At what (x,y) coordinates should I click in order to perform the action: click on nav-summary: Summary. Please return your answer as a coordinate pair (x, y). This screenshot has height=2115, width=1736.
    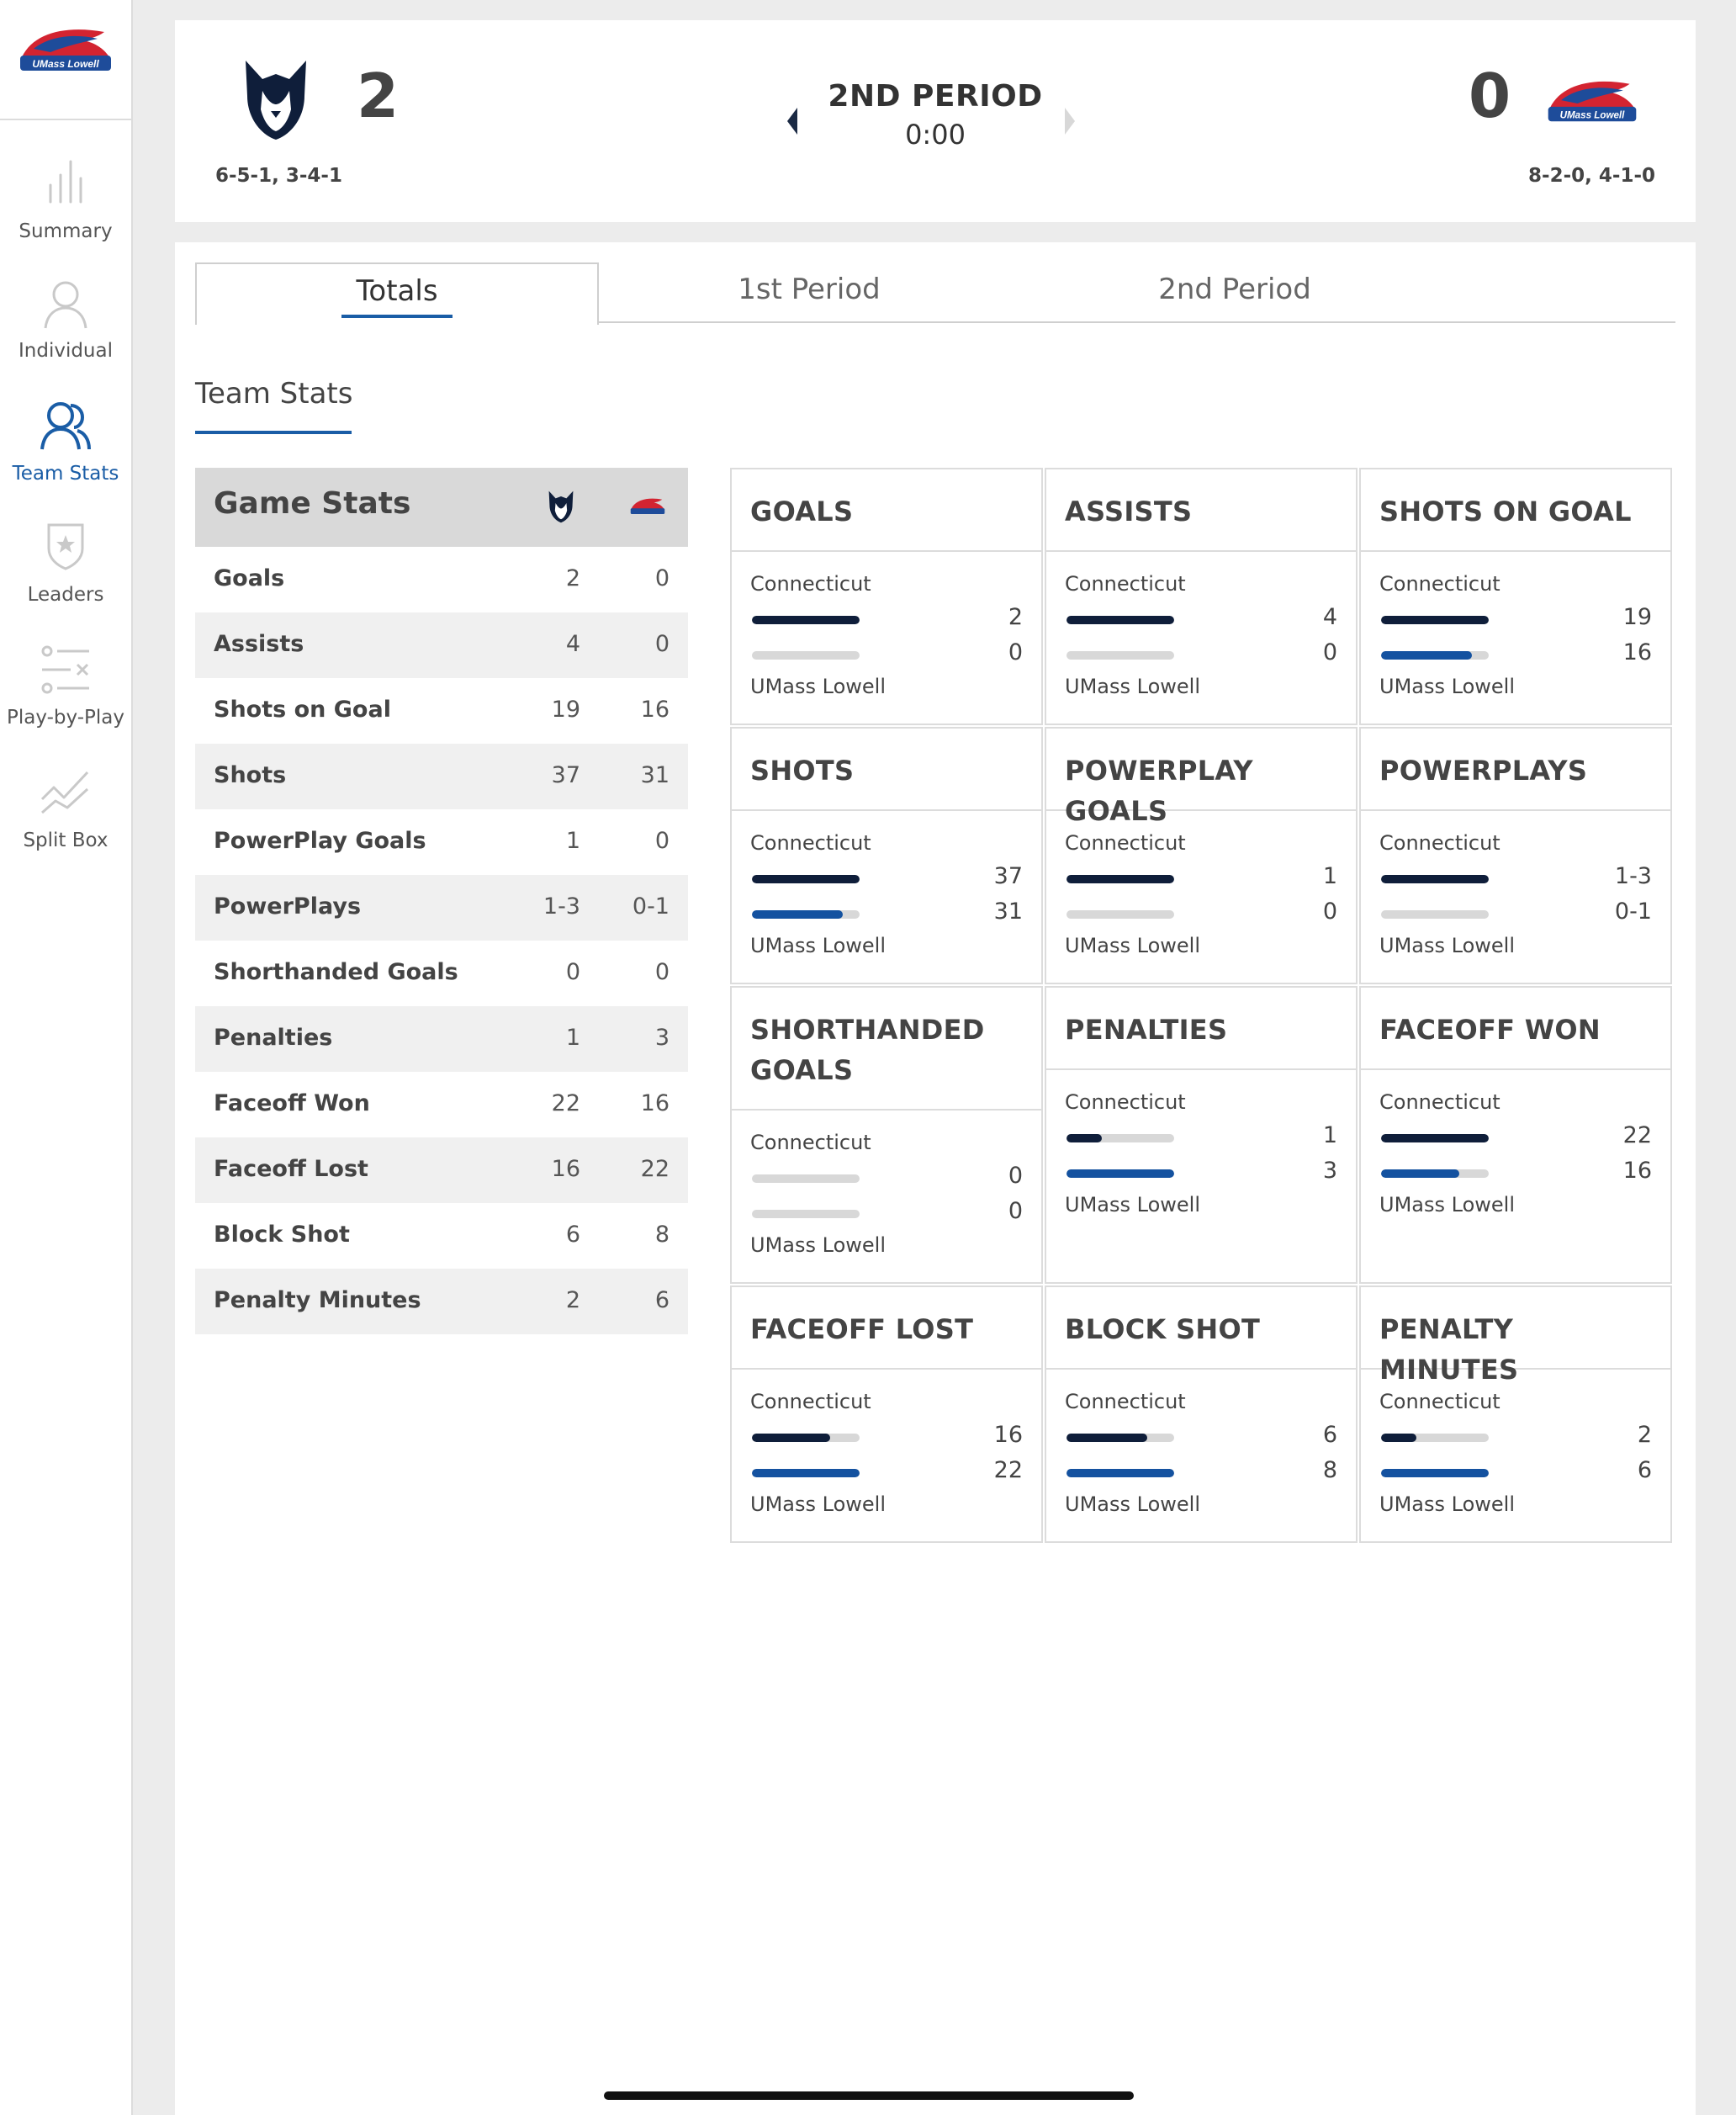
    Looking at the image, I should click on (65, 215).